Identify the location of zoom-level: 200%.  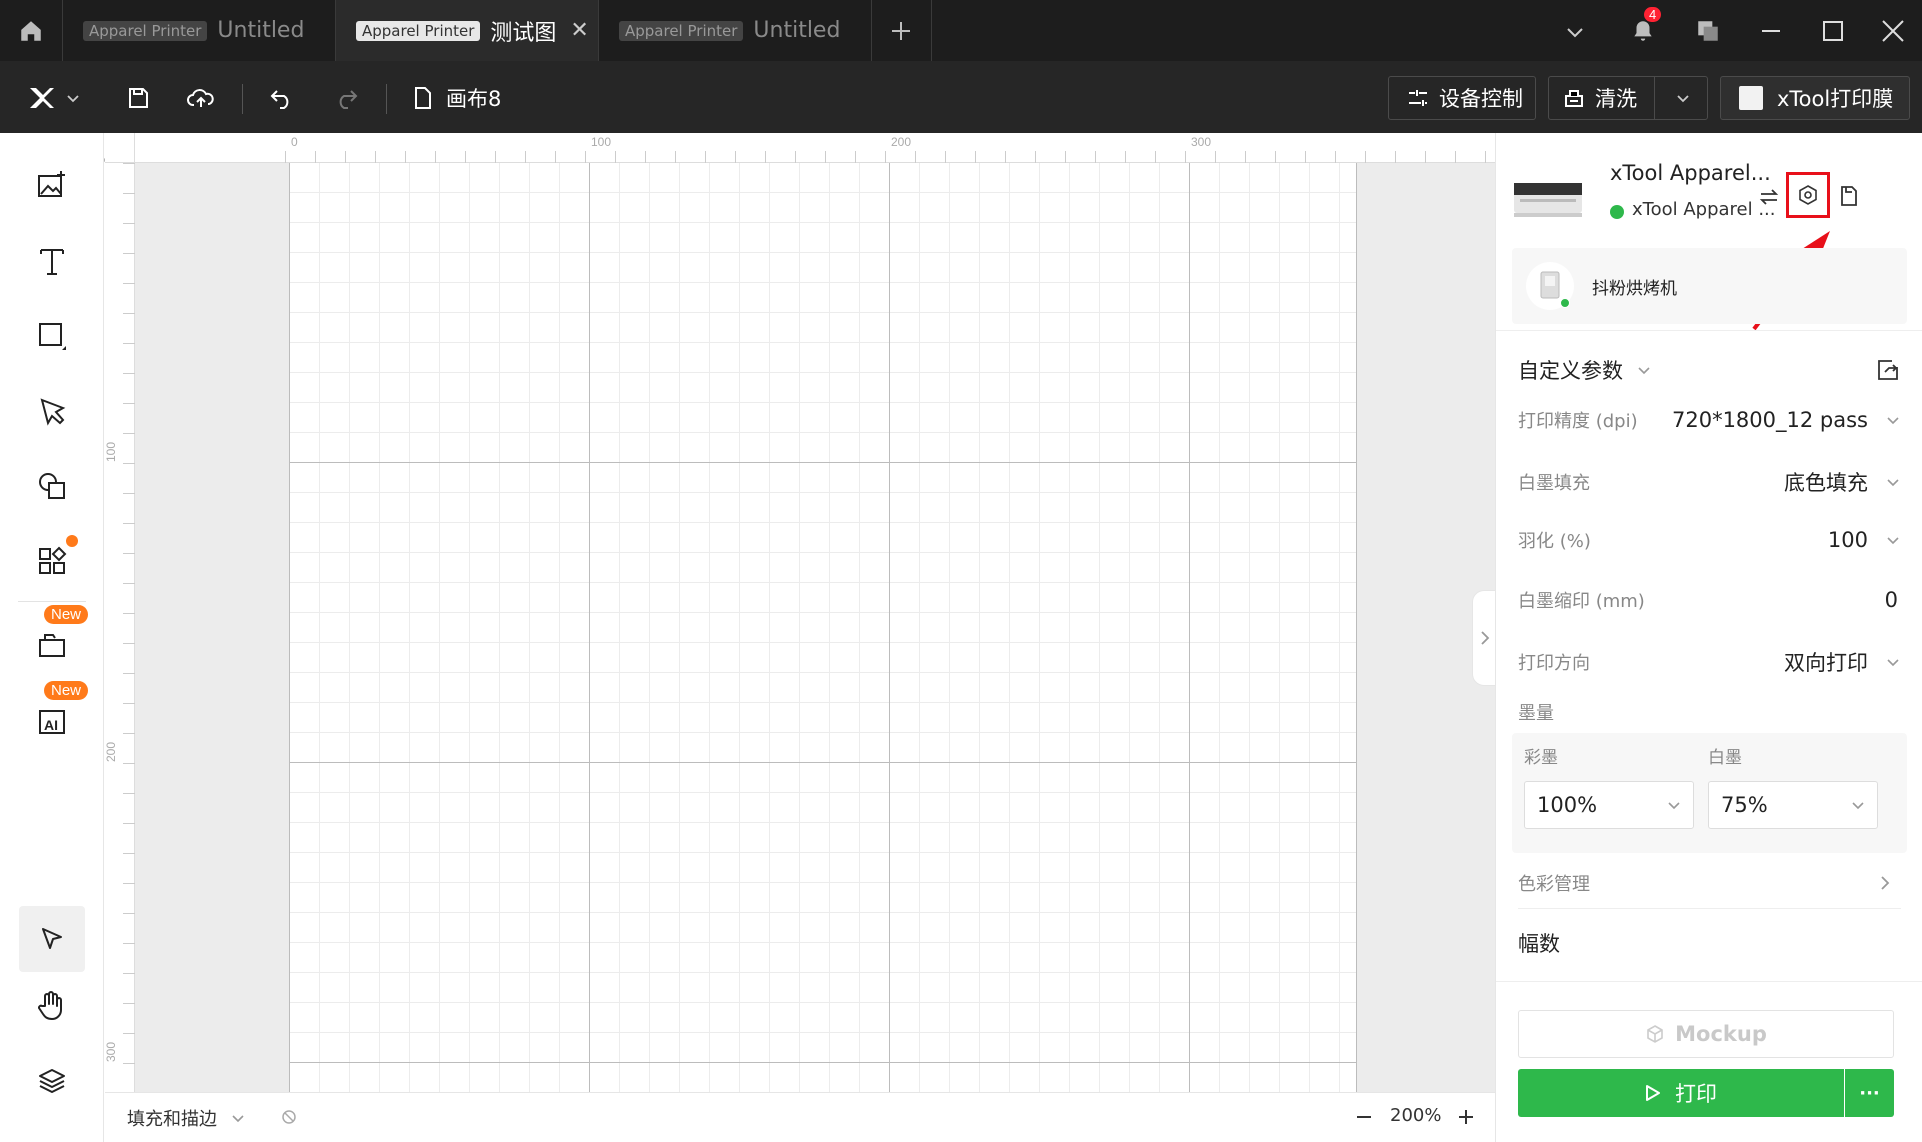
(1415, 1115).